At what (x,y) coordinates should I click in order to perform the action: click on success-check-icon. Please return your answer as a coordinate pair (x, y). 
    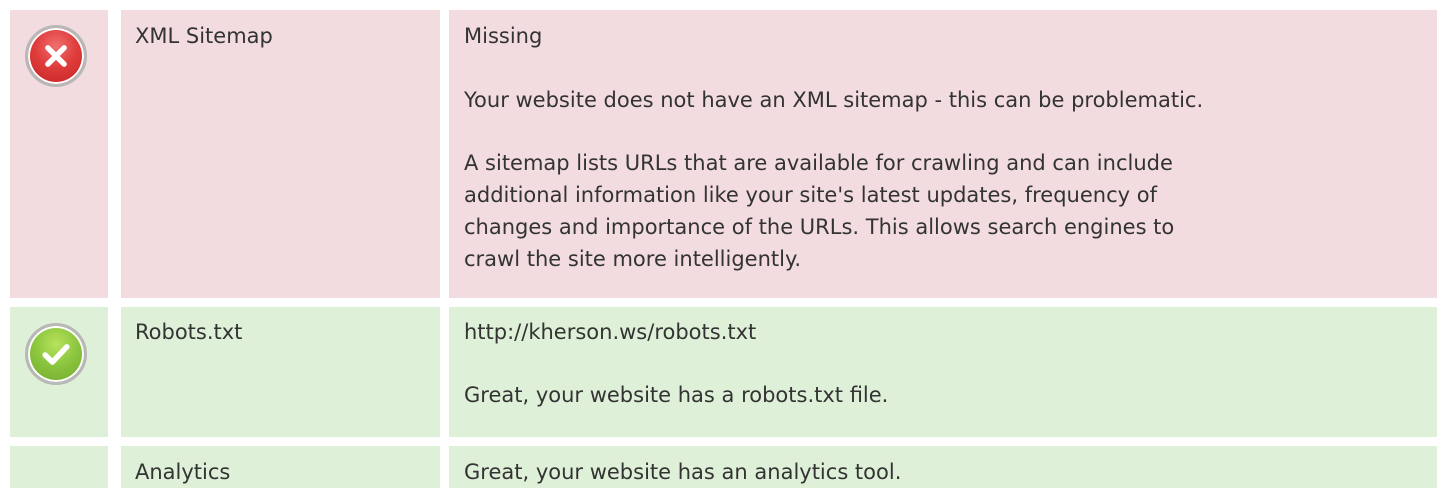
    Looking at the image, I should click on (56, 354).